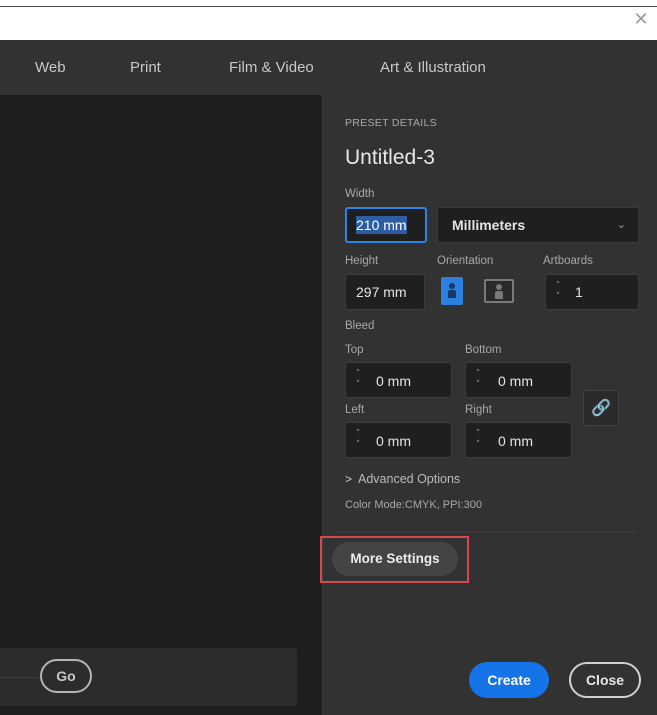  What do you see at coordinates (433, 67) in the screenshot?
I see `tab-art-illustration: Art & Illustration` at bounding box center [433, 67].